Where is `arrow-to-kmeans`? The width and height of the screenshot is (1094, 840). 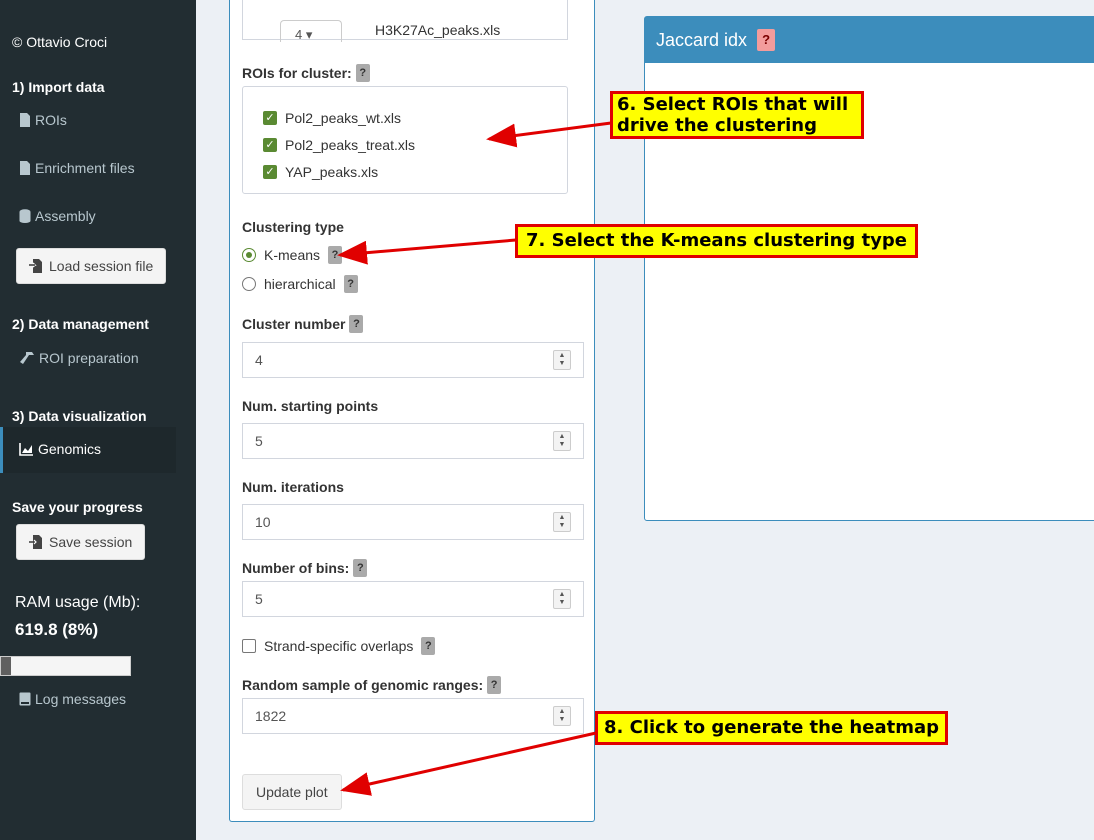
arrow-to-kmeans is located at coordinates (427, 251).